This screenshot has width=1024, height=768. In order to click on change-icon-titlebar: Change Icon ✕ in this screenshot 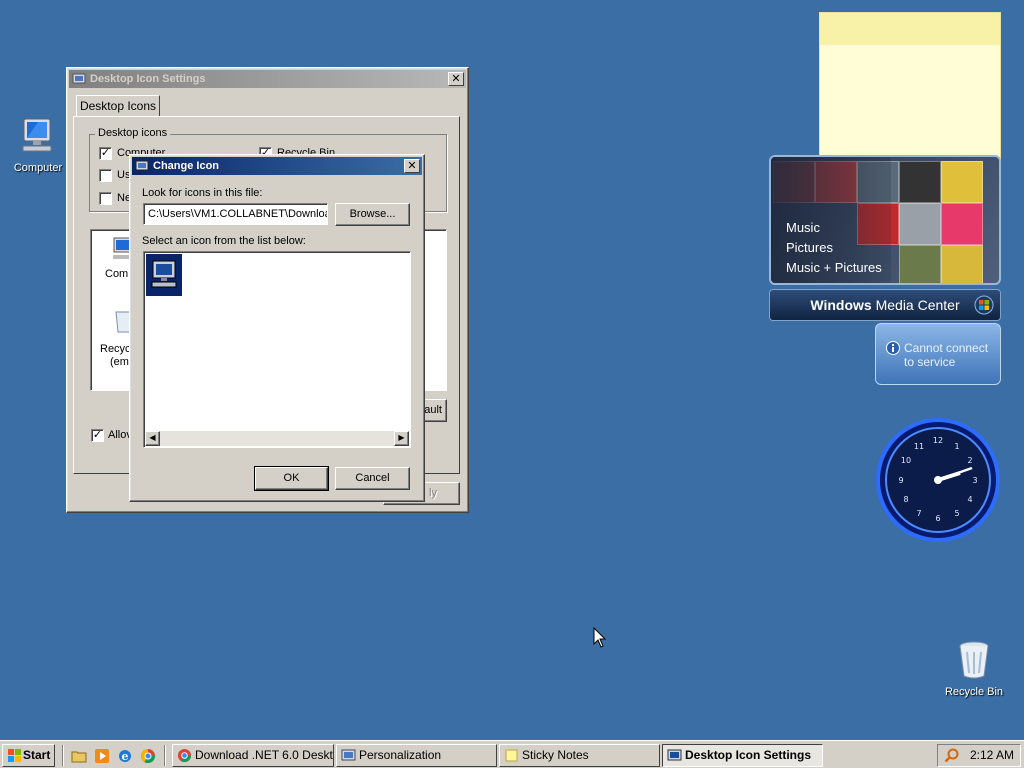, I will do `click(277, 166)`.